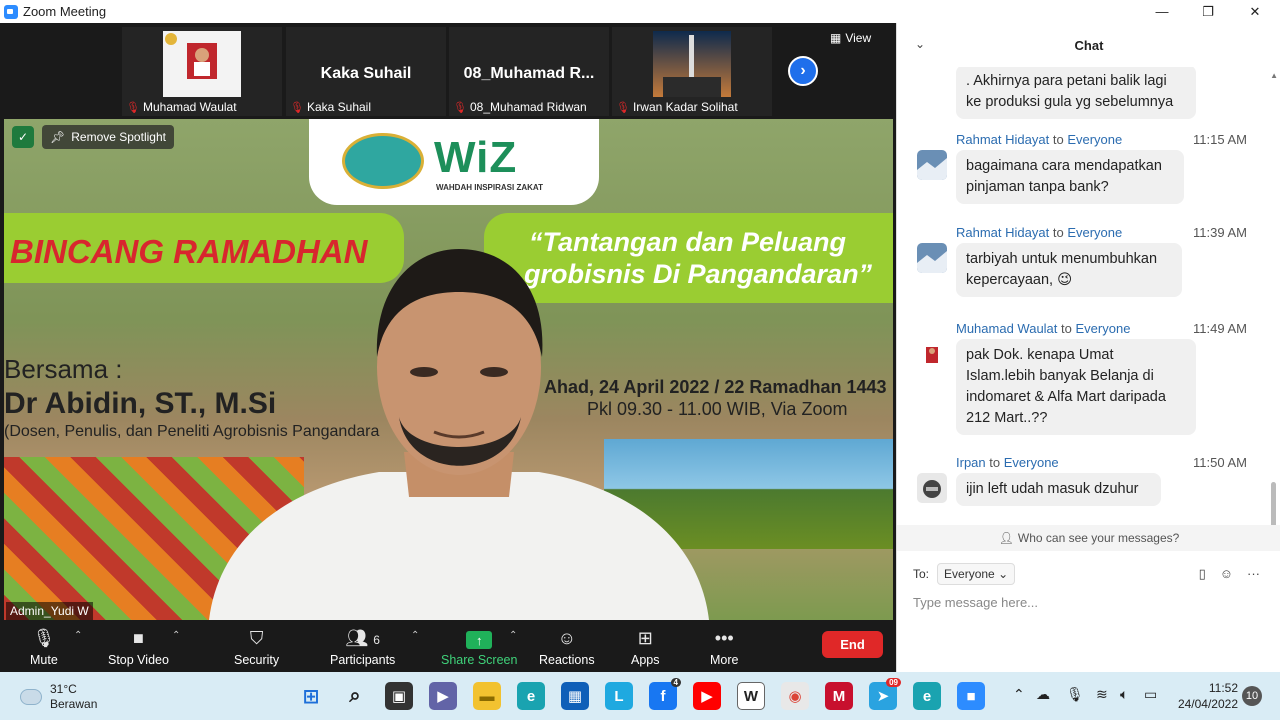 This screenshot has width=1280, height=720. I want to click on microphone-icon: 🎙︎, so click(1075, 694).